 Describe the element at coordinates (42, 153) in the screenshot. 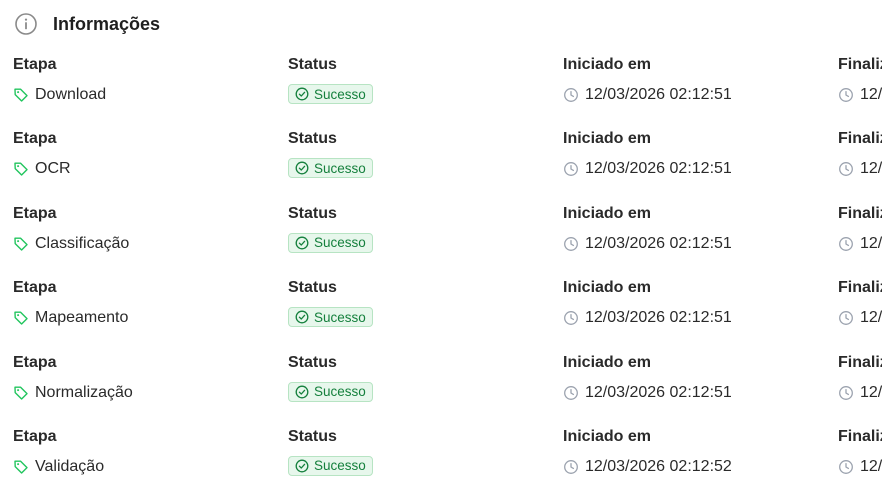

I see `etapa-cell: Etapa OCR` at that location.